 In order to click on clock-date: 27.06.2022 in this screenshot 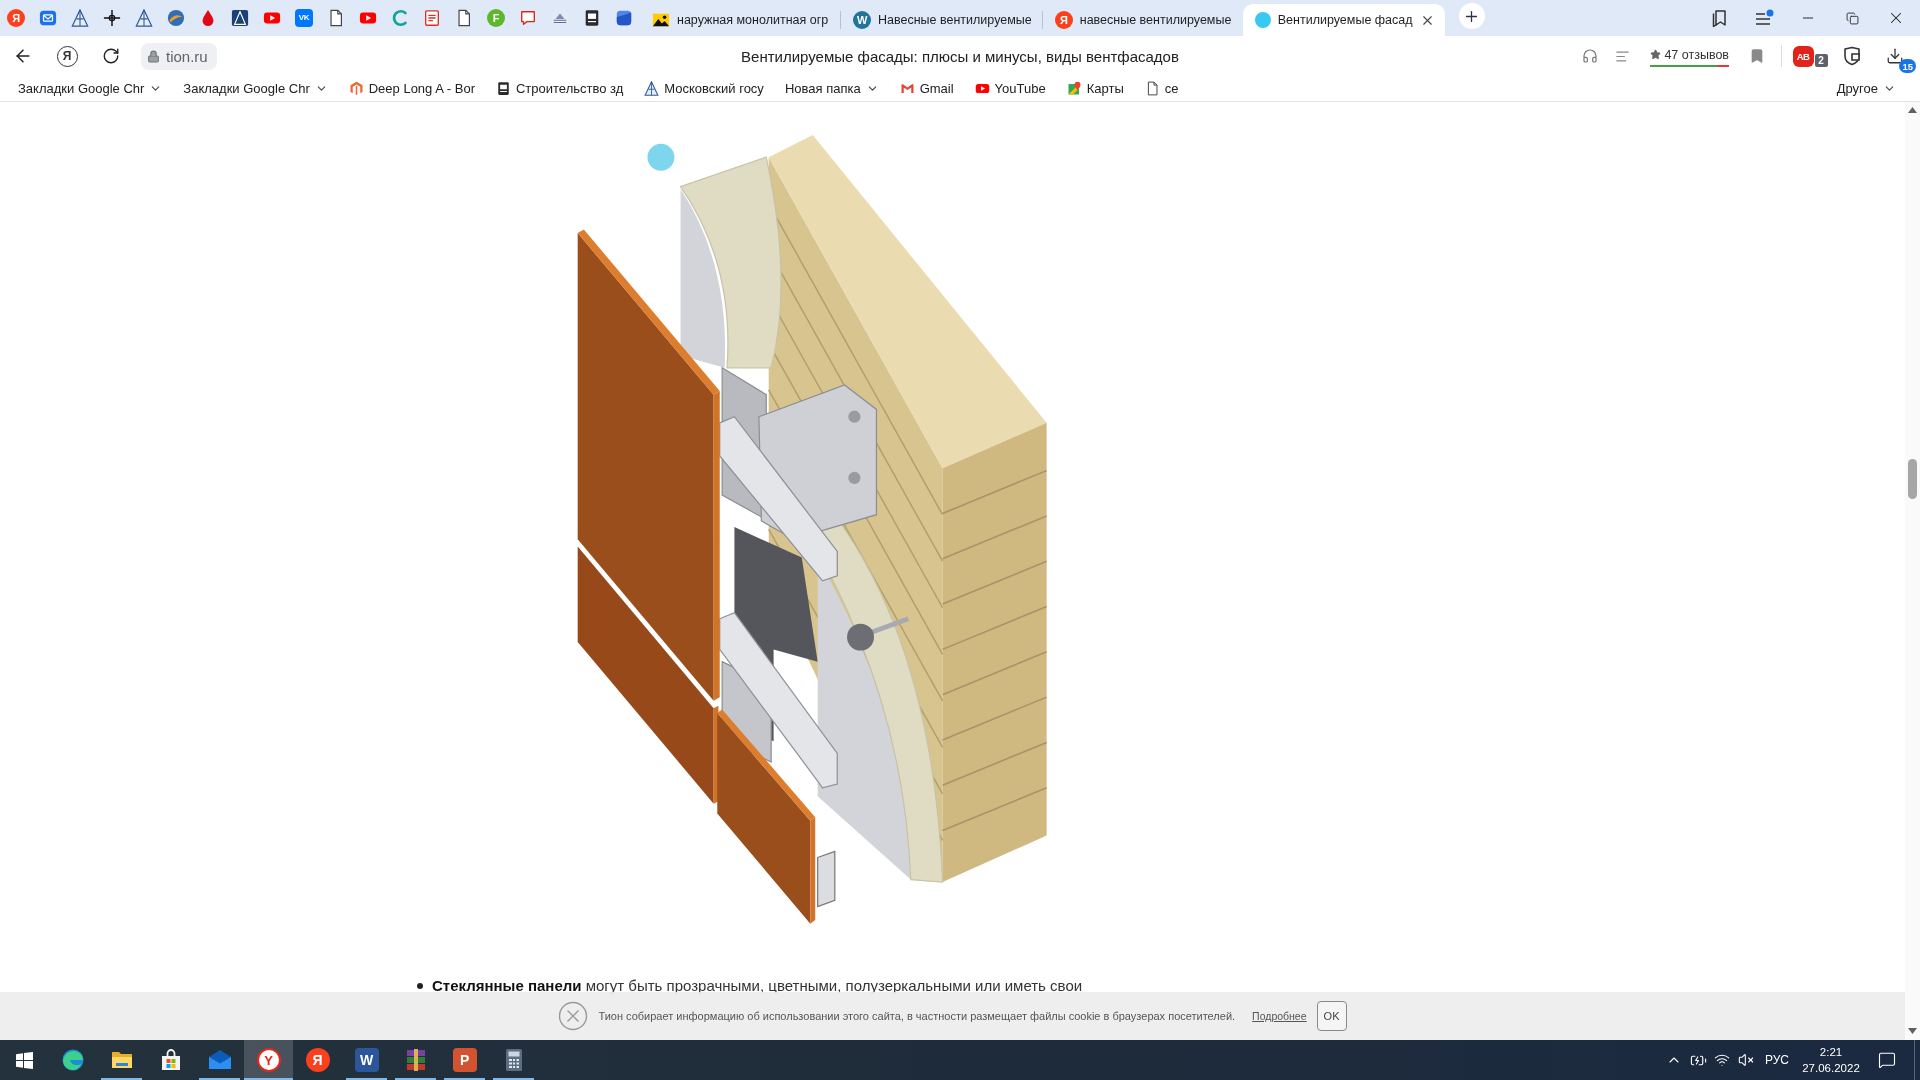, I will do `click(1831, 1068)`.